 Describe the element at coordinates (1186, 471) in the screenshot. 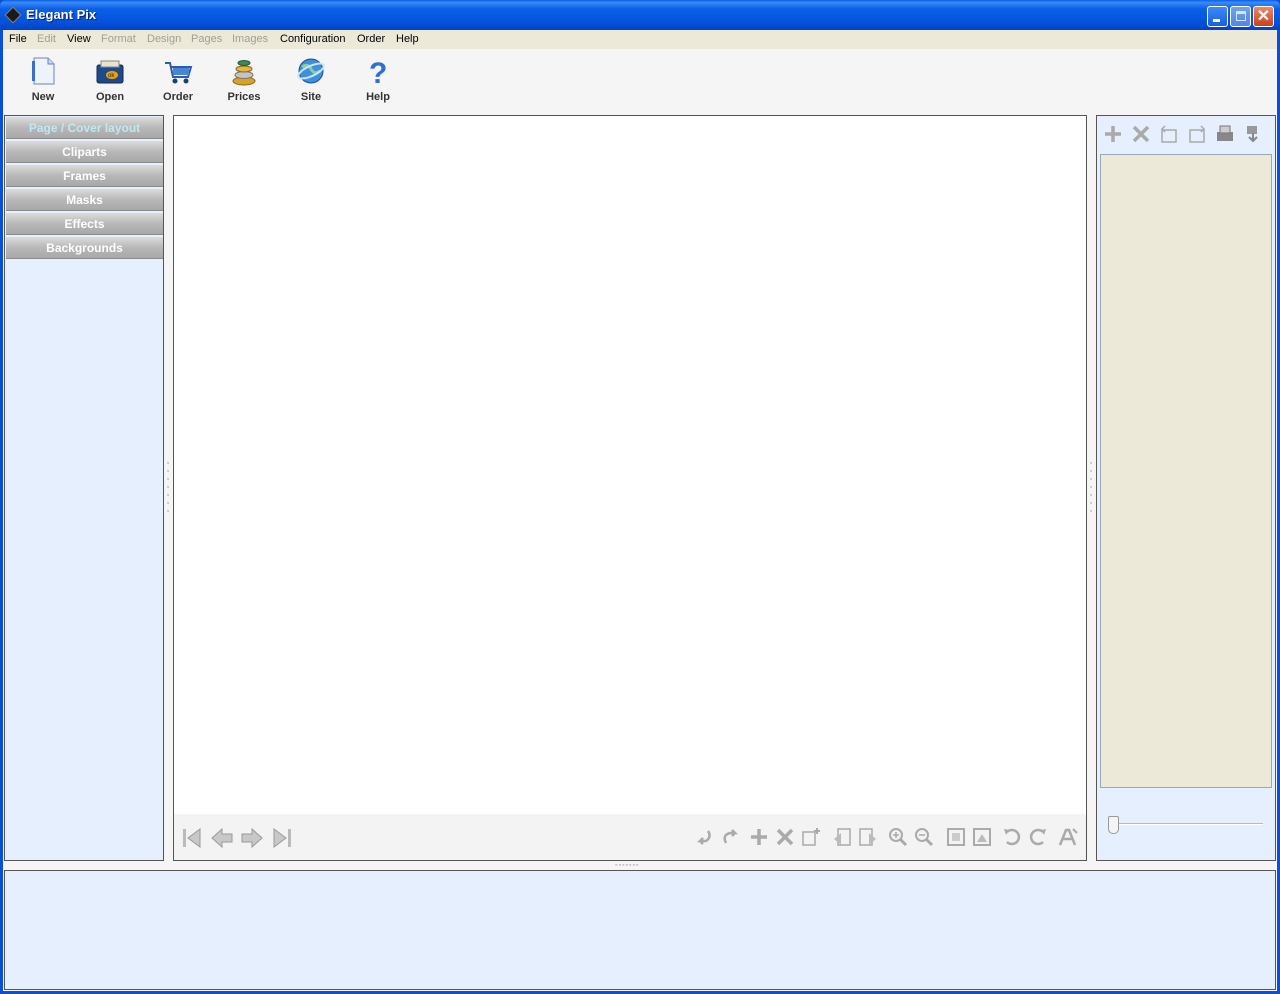

I see `image-thumbnail-area` at that location.